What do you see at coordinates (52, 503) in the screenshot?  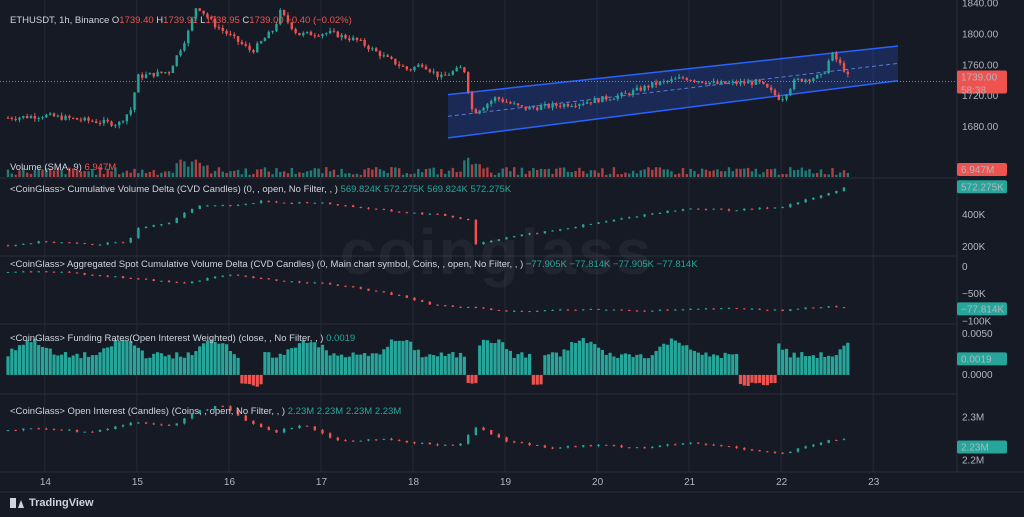 I see `tradingview-logo: TradingView` at bounding box center [52, 503].